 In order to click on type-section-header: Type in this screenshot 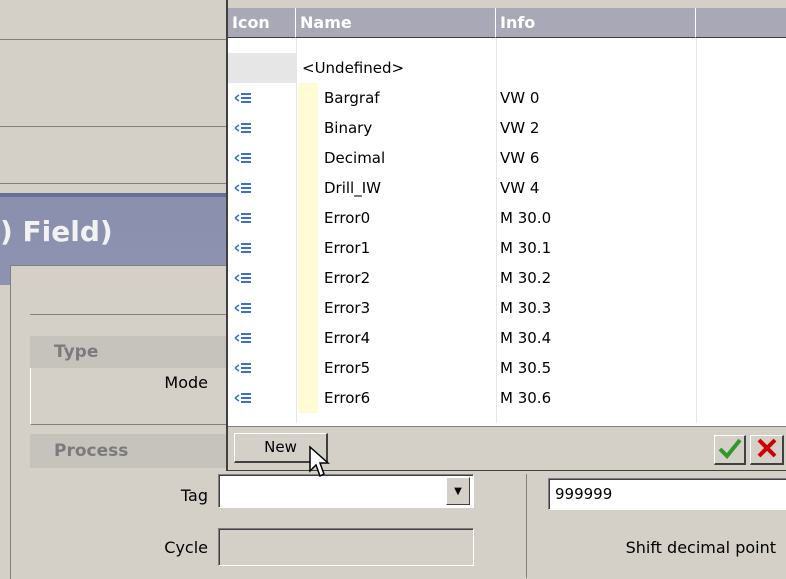, I will do `click(128, 352)`.